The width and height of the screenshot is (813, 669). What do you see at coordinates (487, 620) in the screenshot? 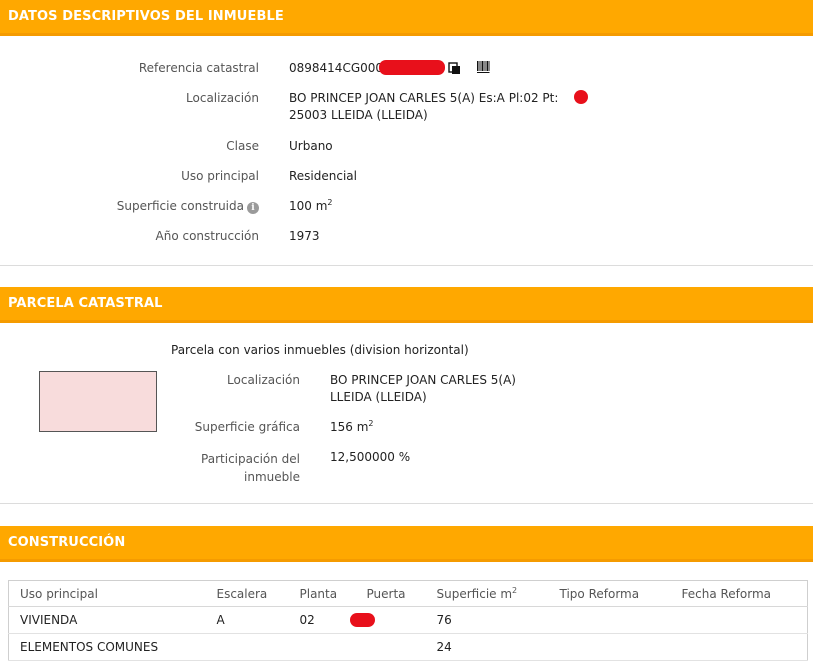
I see `cell-superficie: 76` at bounding box center [487, 620].